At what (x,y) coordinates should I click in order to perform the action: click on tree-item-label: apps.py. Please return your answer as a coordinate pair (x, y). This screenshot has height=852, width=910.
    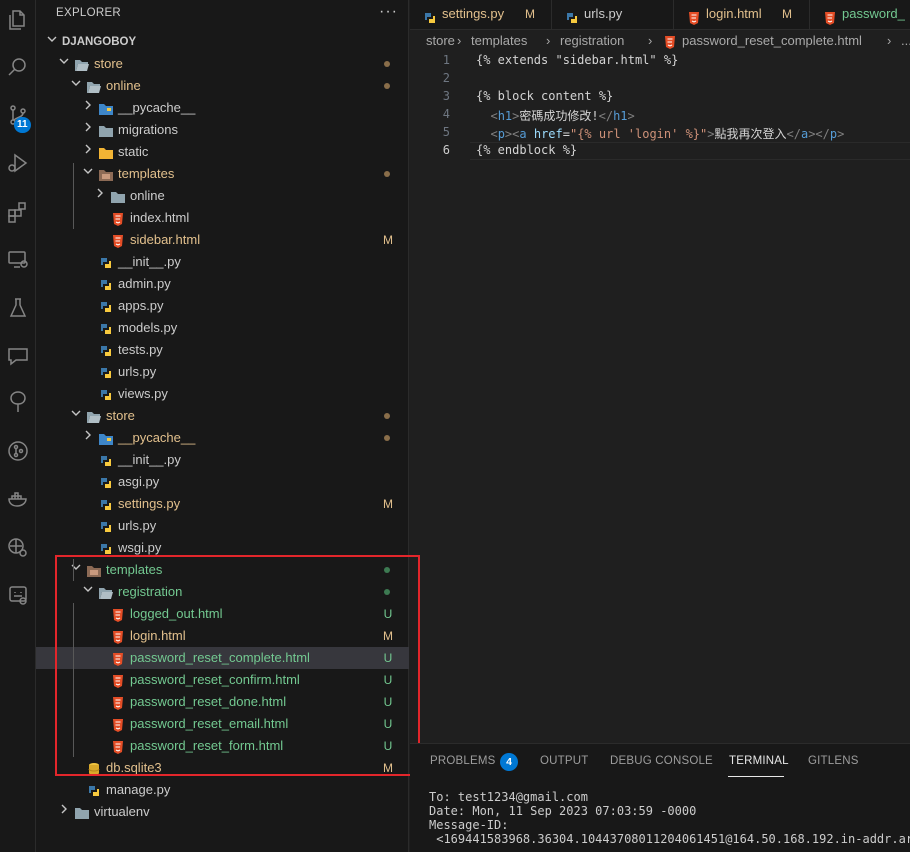
    Looking at the image, I should click on (141, 305).